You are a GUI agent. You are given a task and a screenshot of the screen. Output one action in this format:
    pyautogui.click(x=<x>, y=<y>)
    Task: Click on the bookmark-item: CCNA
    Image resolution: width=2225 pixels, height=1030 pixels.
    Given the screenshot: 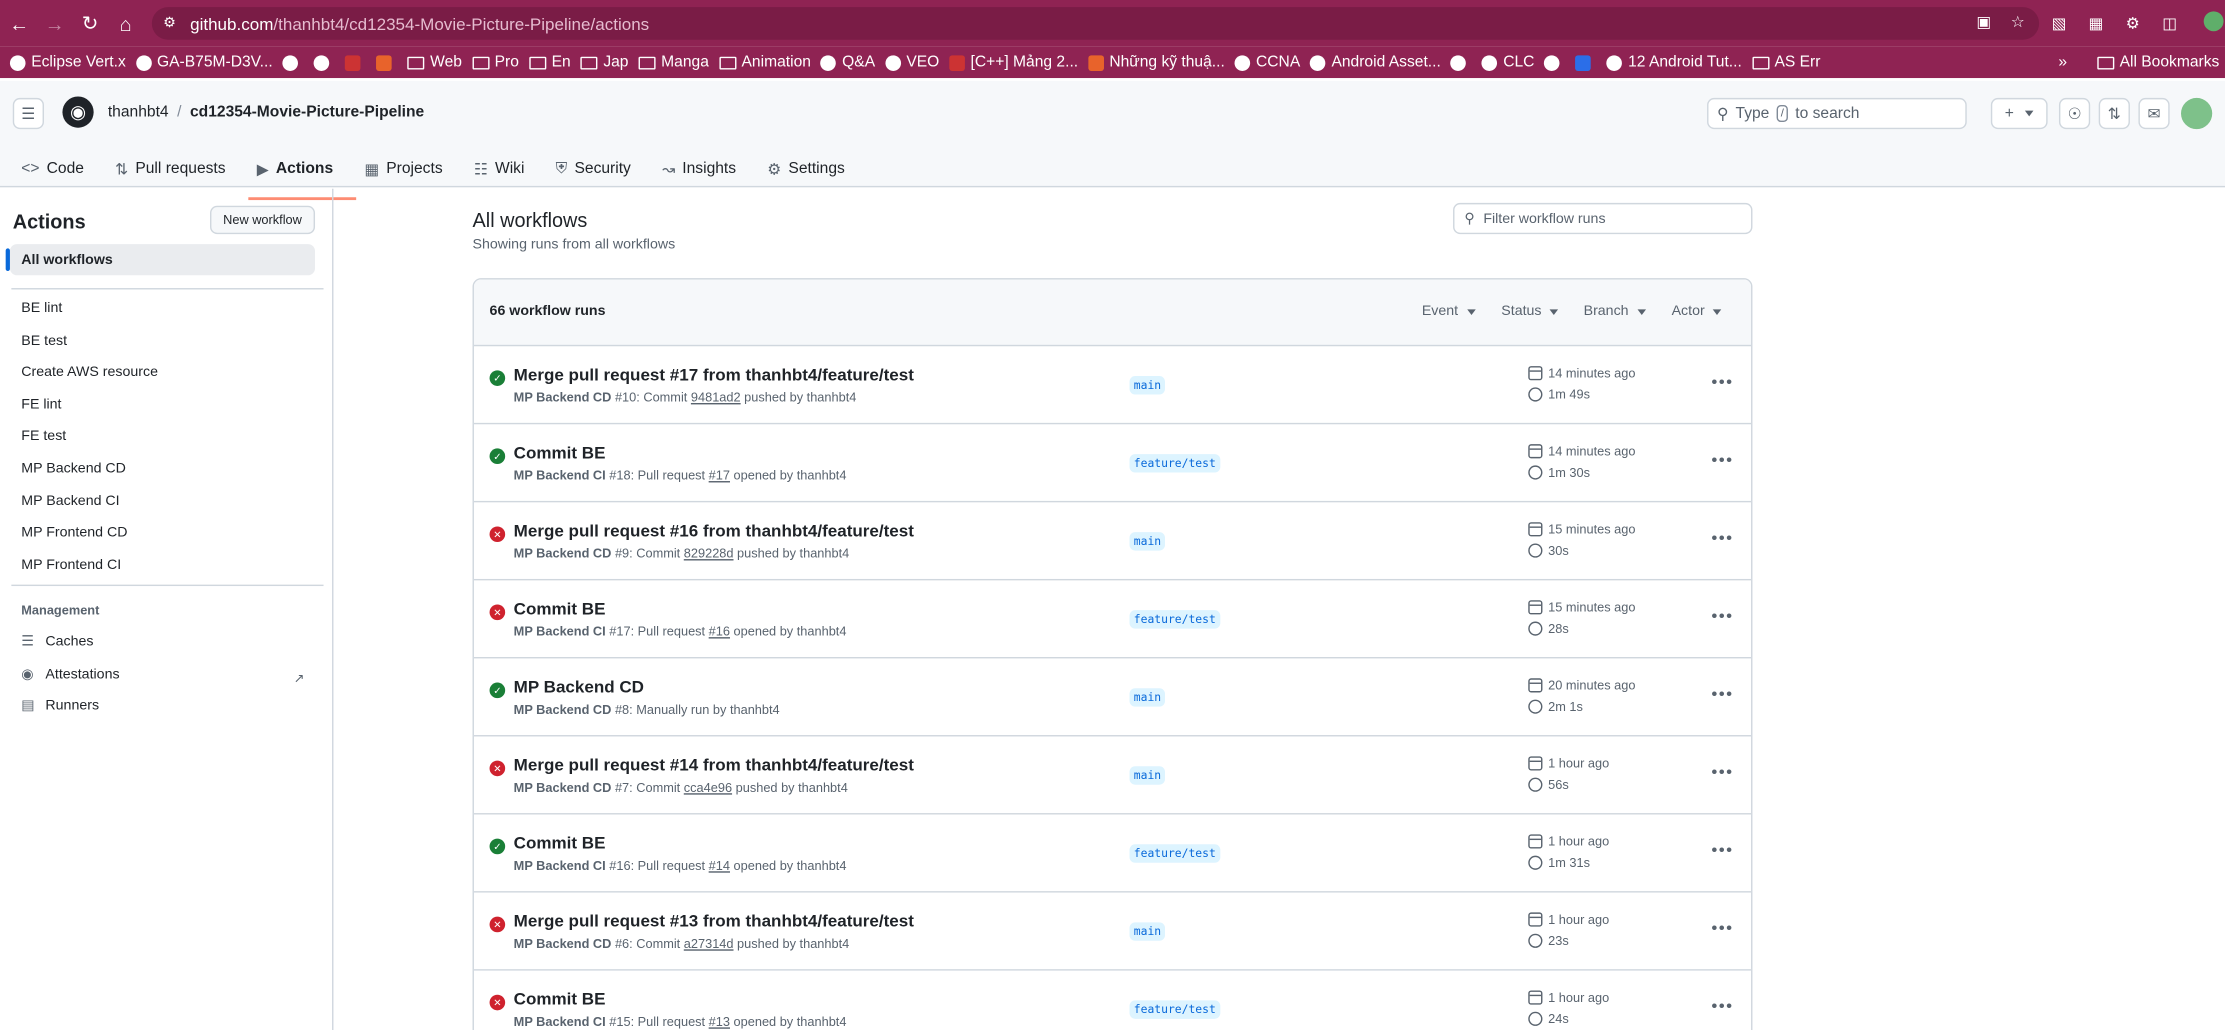 What is the action you would take?
    pyautogui.click(x=1267, y=62)
    